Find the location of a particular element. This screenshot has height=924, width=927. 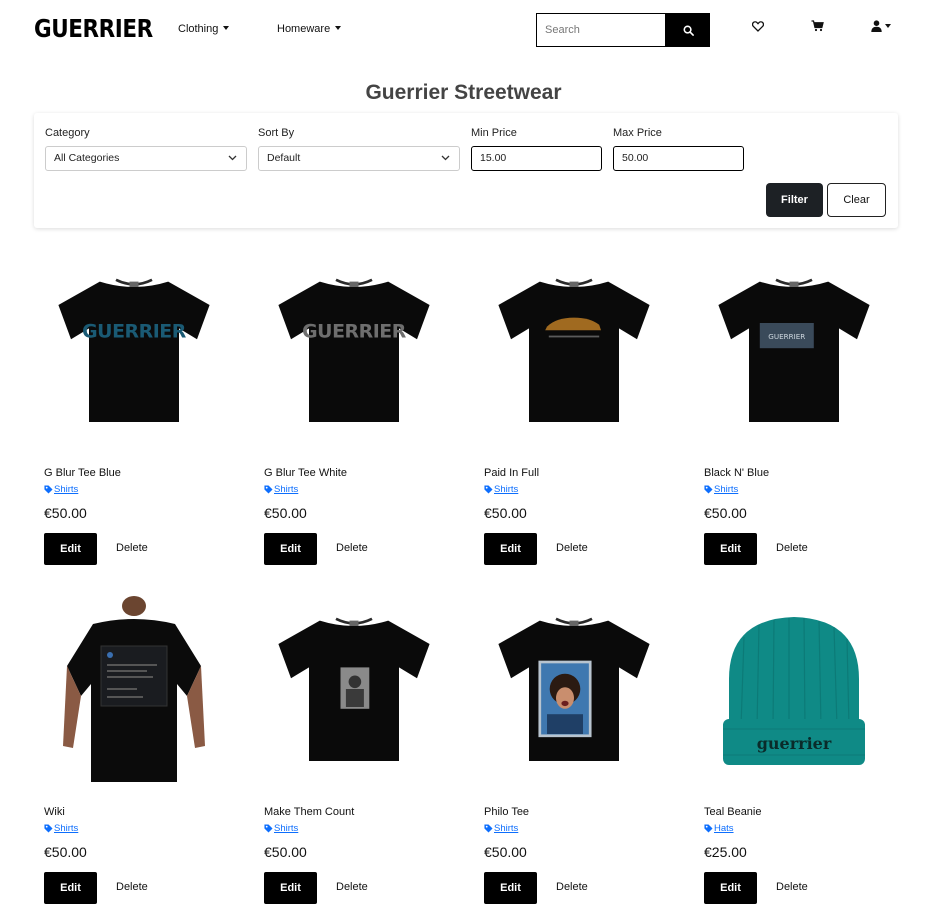

svg-text: guerrier is located at coordinates (794, 743).